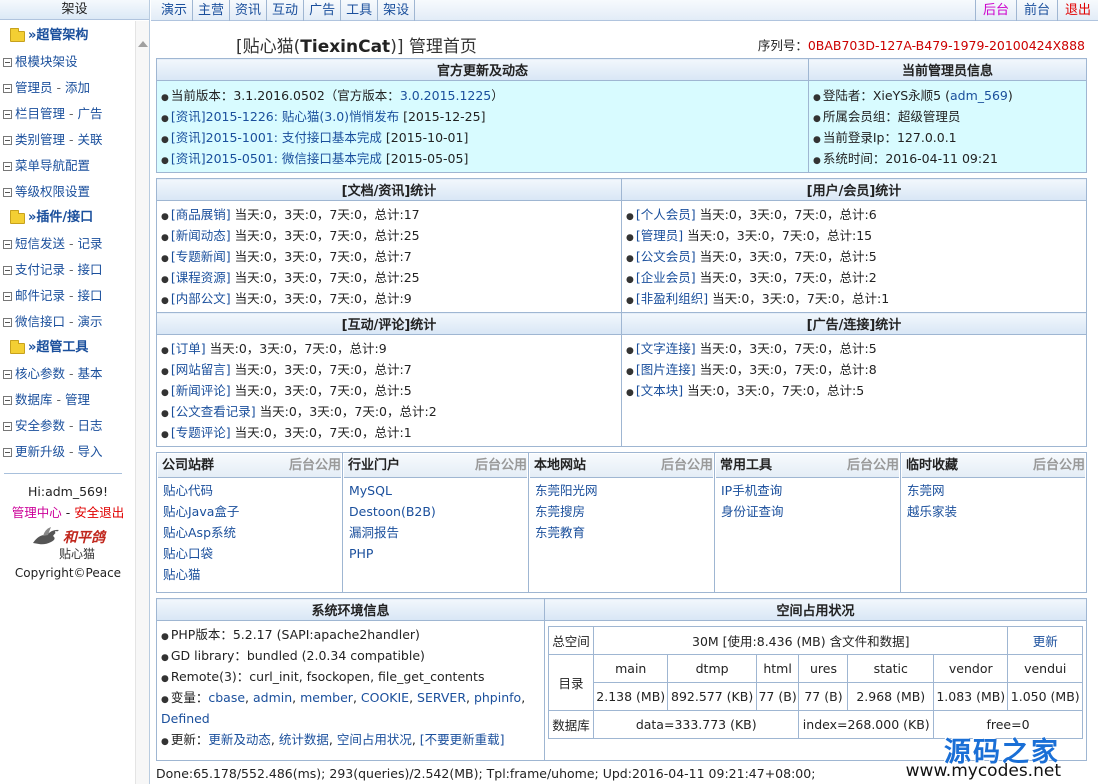 Image resolution: width=1098 pixels, height=784 pixels. What do you see at coordinates (979, 95) in the screenshot?
I see `admin-id-link: adm_569` at bounding box center [979, 95].